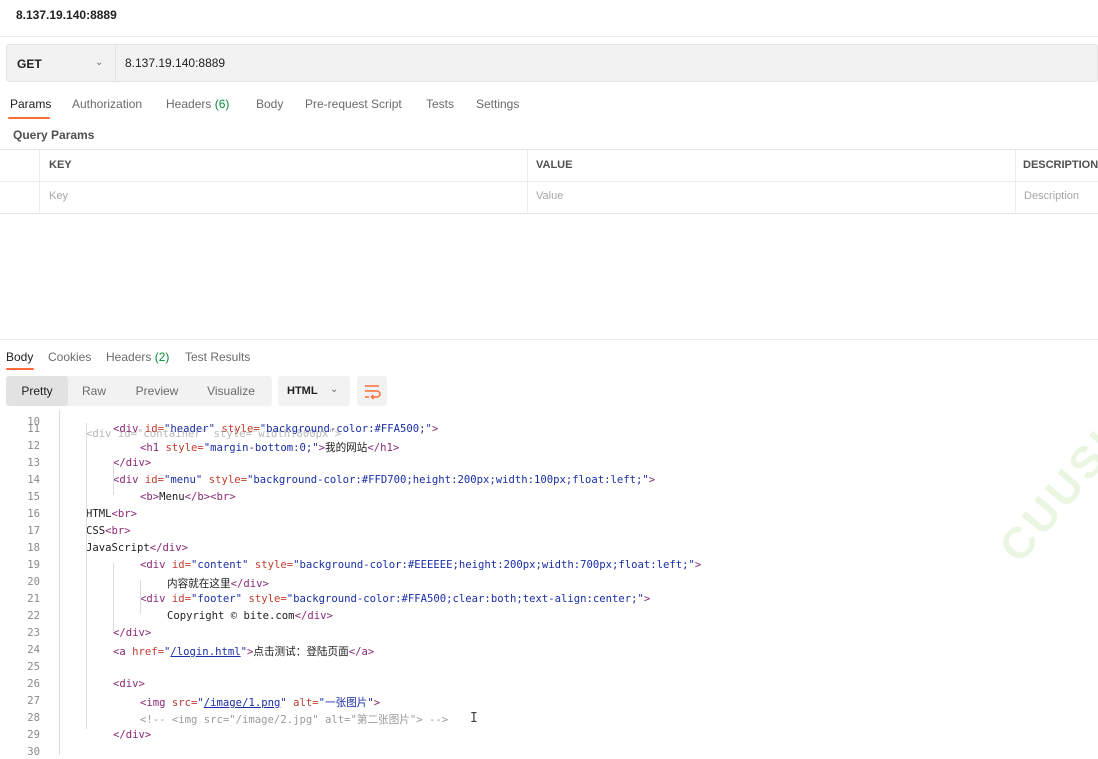  I want to click on tab-cookies: Cookies, so click(69, 357).